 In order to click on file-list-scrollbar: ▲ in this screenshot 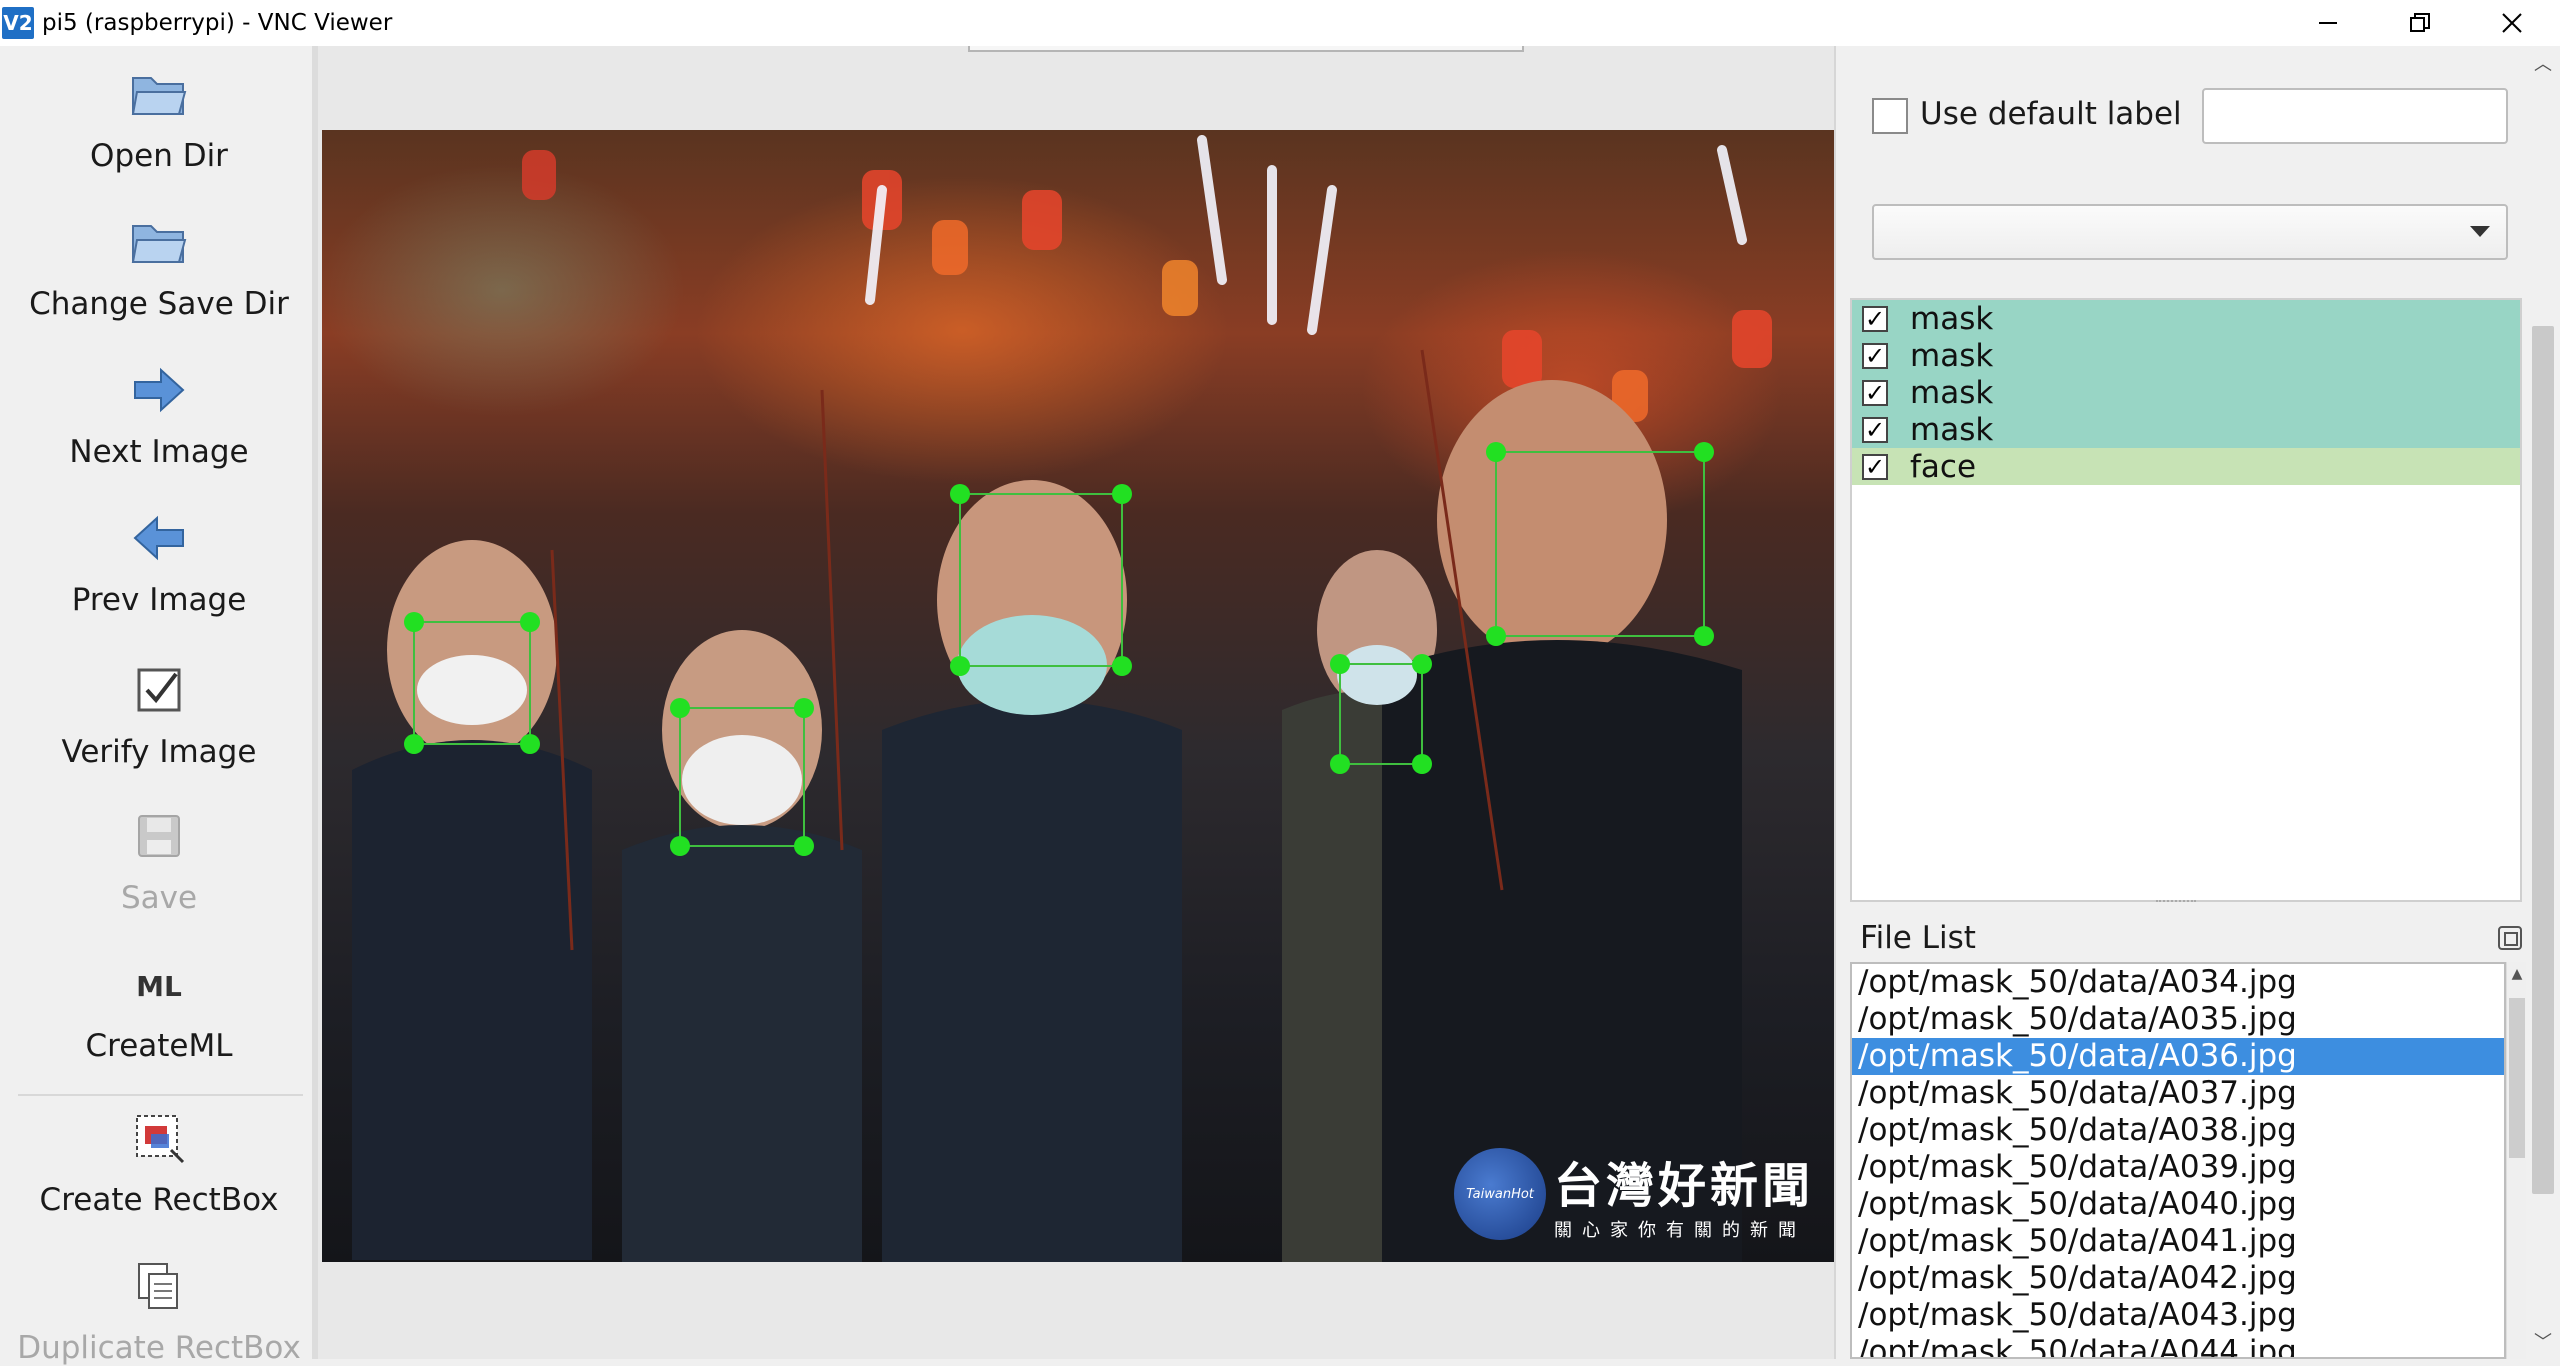, I will do `click(2516, 1160)`.